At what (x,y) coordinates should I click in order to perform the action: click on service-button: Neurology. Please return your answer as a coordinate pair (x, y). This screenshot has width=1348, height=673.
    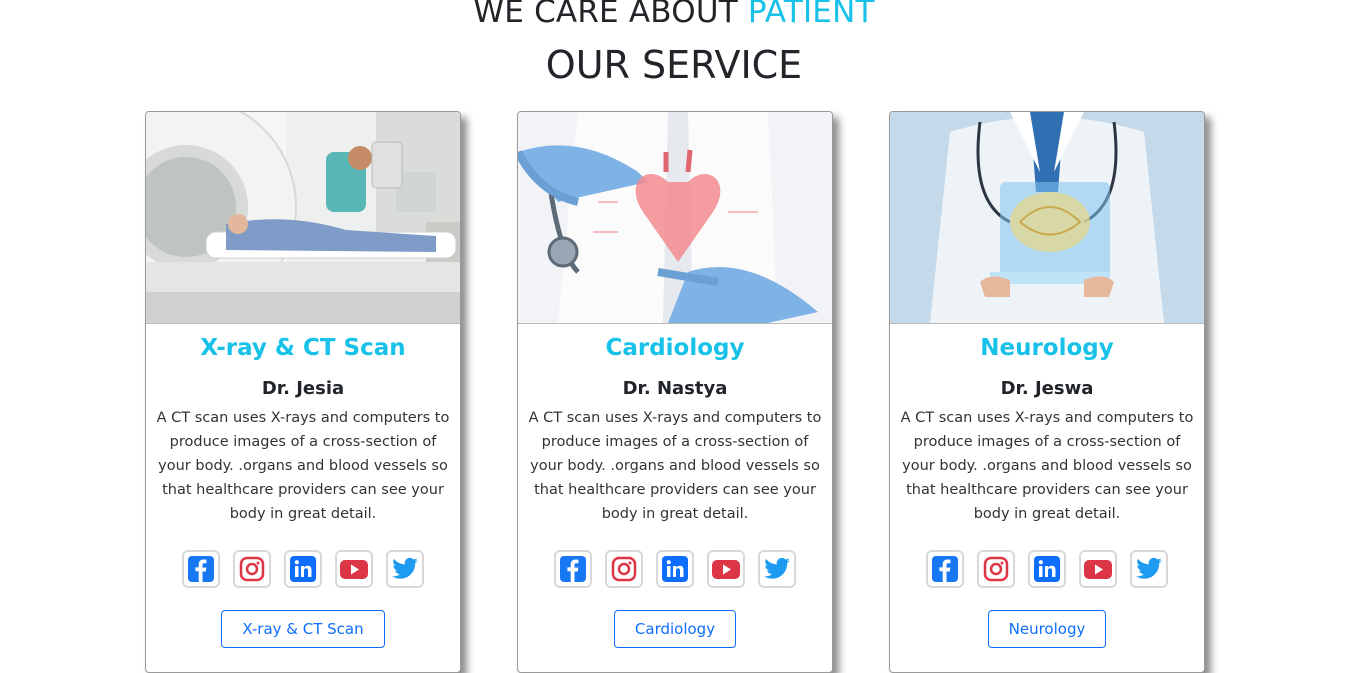
    Looking at the image, I should click on (1047, 629).